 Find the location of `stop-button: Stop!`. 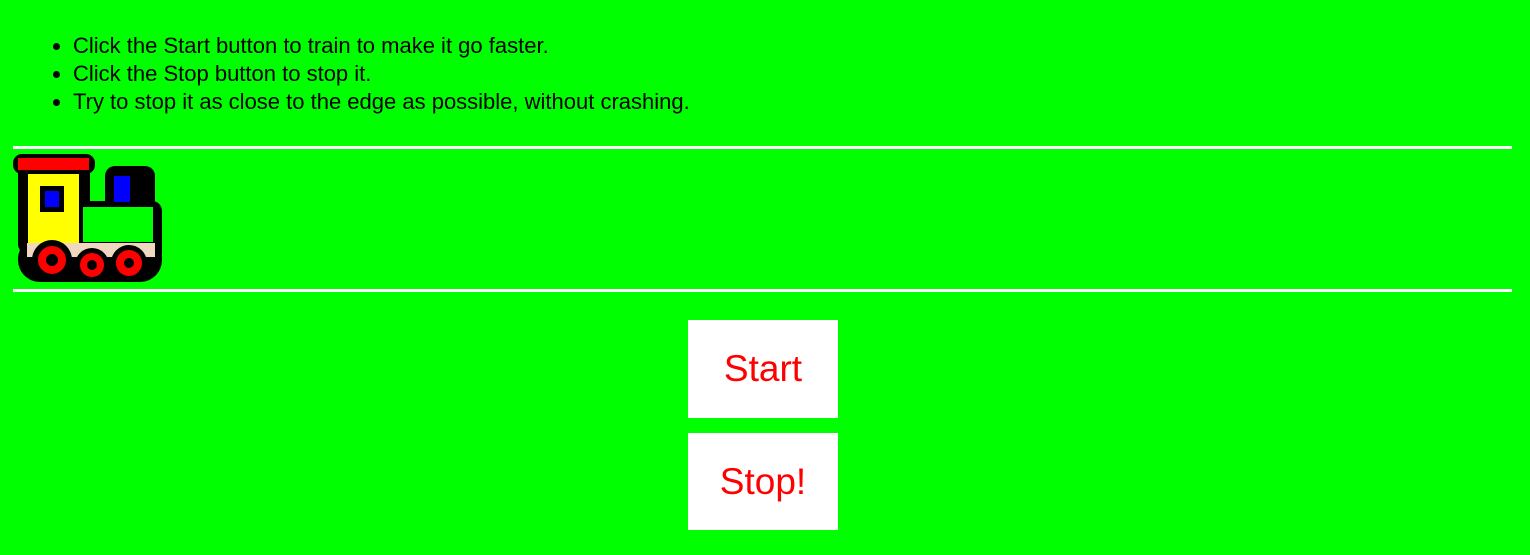

stop-button: Stop! is located at coordinates (763, 481).